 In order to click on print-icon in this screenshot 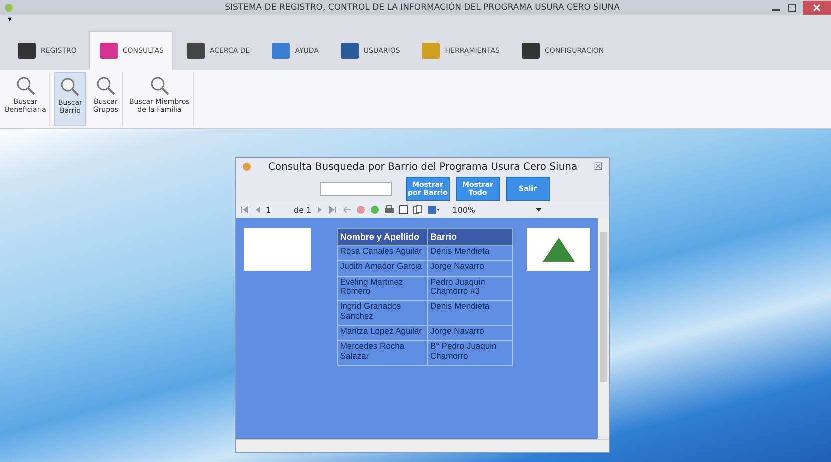, I will do `click(389, 210)`.